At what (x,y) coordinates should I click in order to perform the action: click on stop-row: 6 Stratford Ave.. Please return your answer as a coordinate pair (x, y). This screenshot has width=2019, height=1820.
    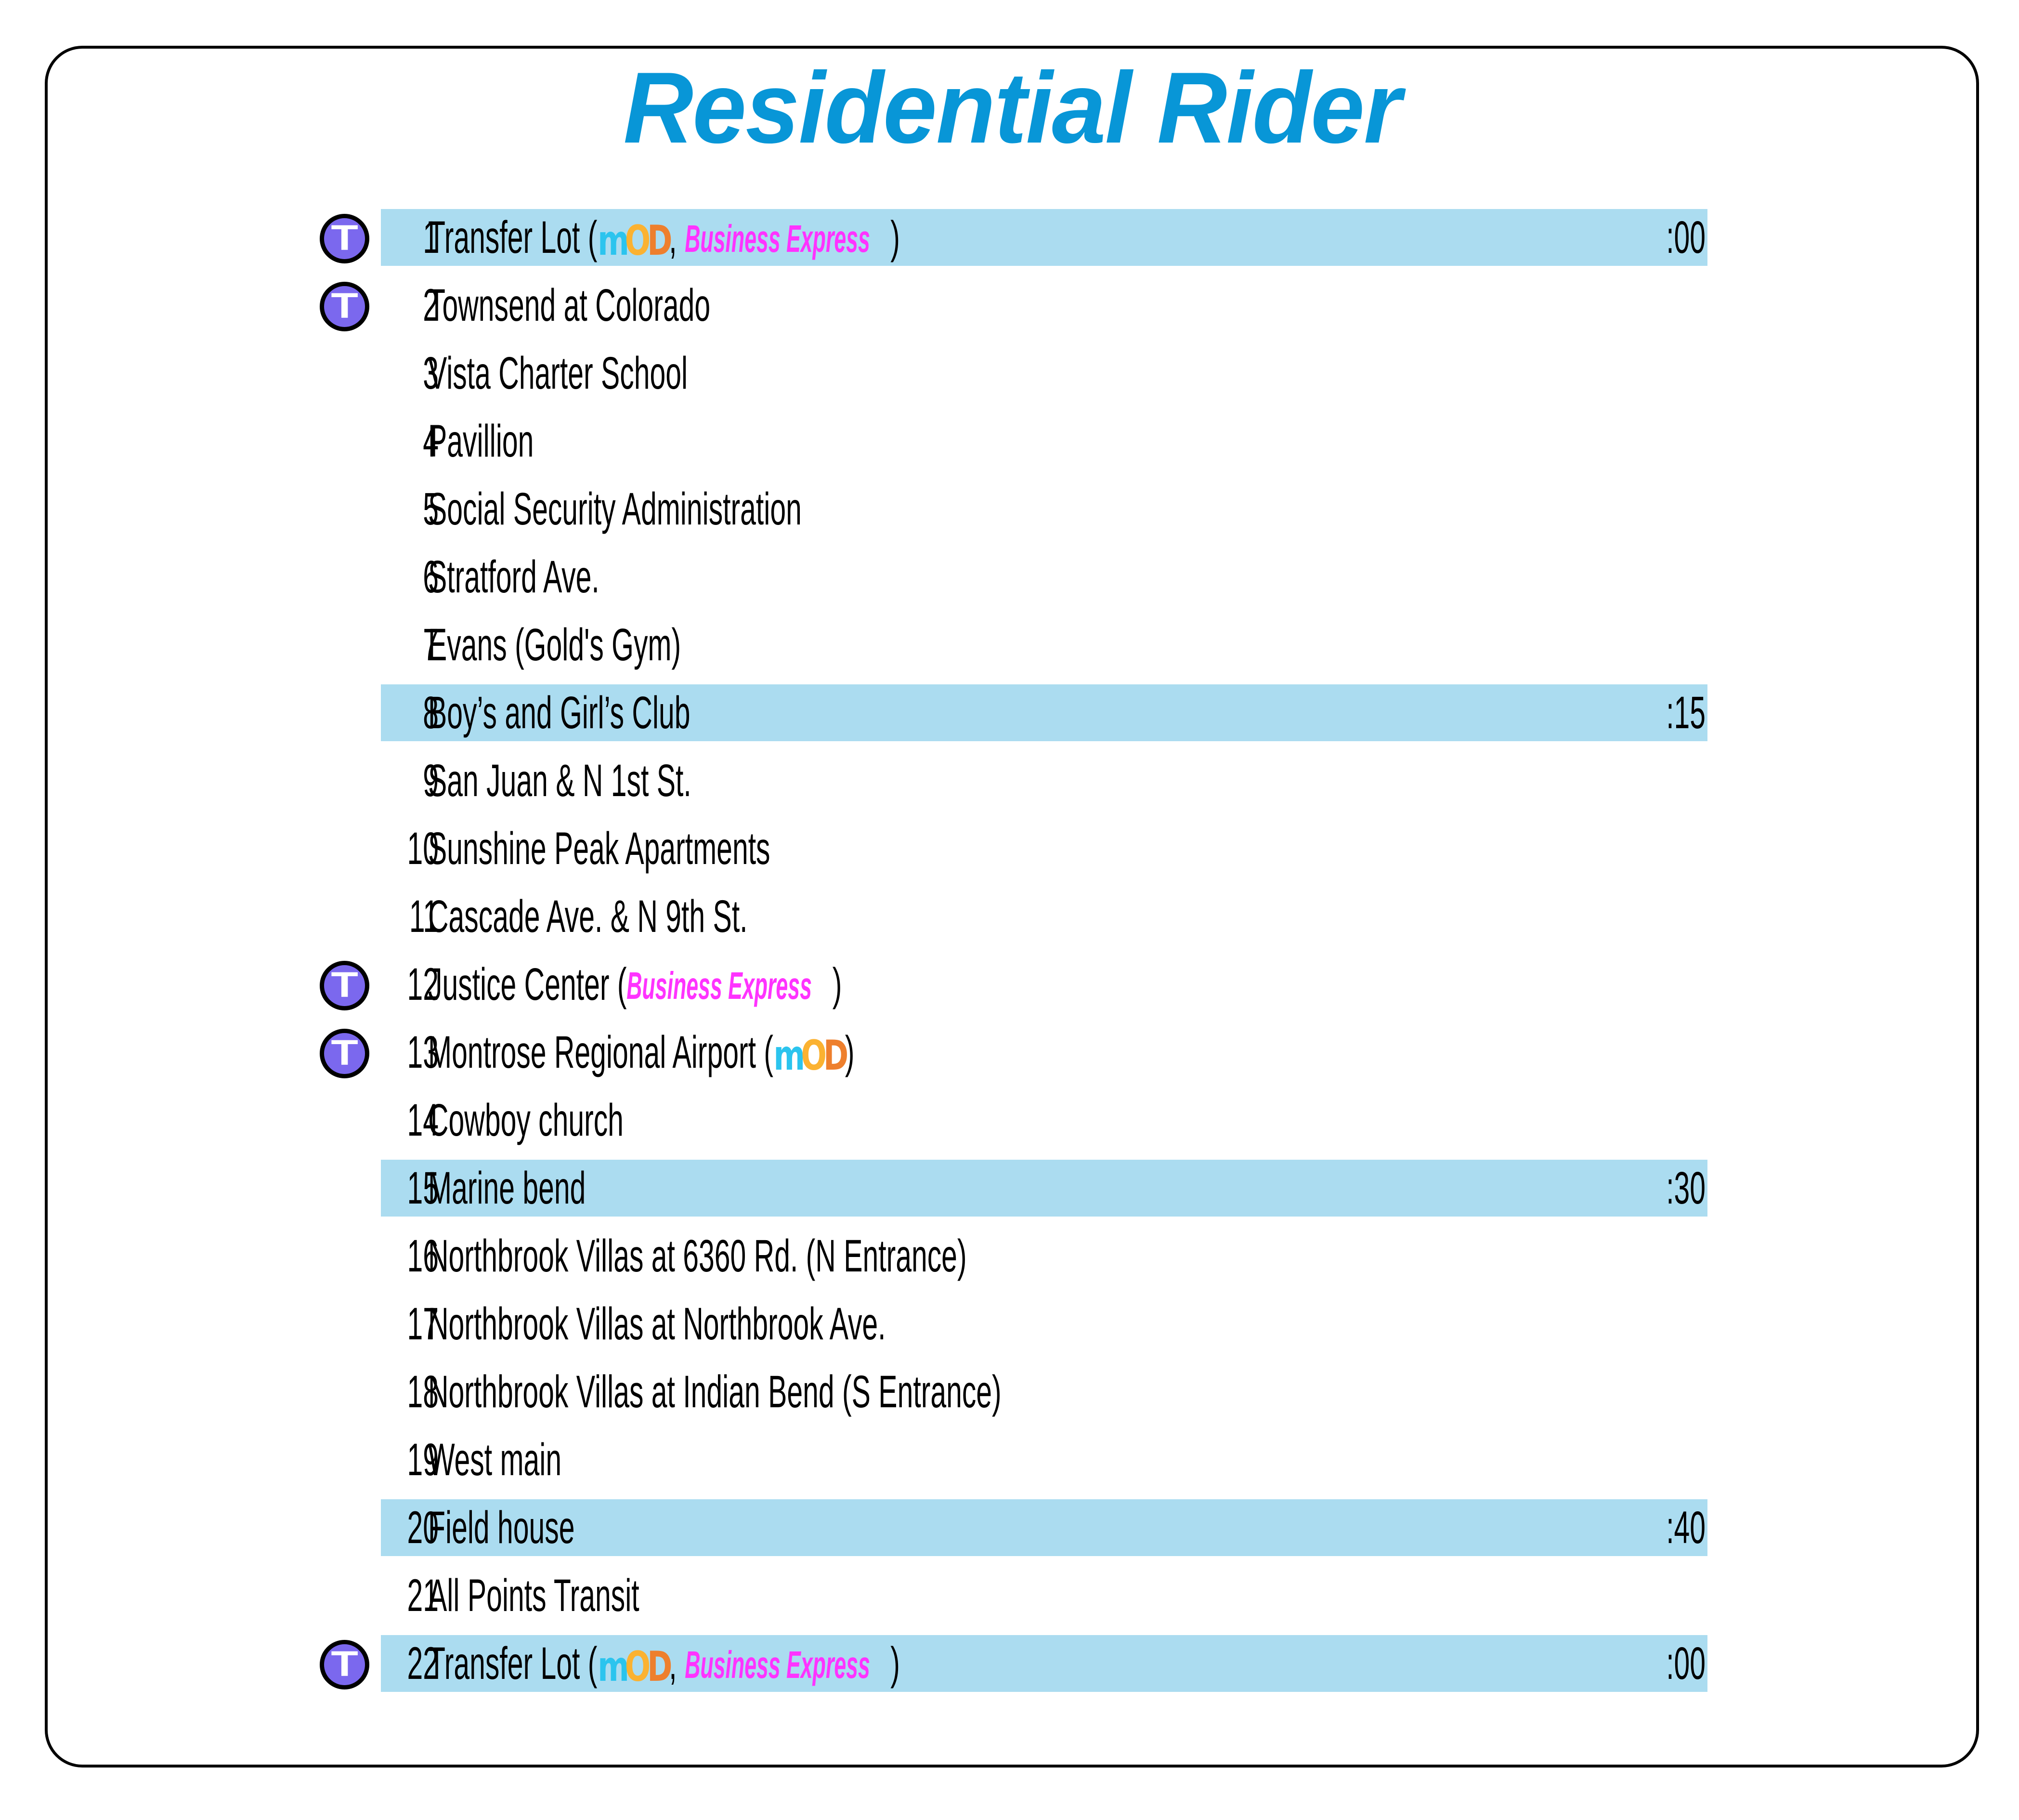
    Looking at the image, I should click on (1012, 583).